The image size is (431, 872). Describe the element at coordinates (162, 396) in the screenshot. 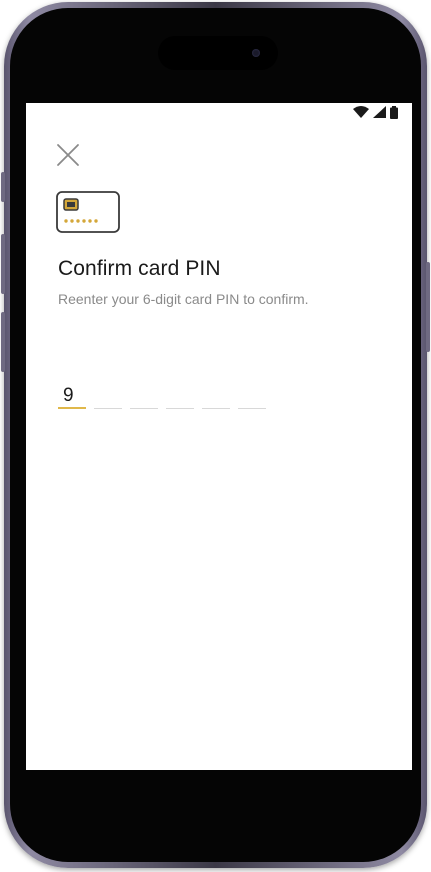

I see `pin-input-group: 9` at that location.